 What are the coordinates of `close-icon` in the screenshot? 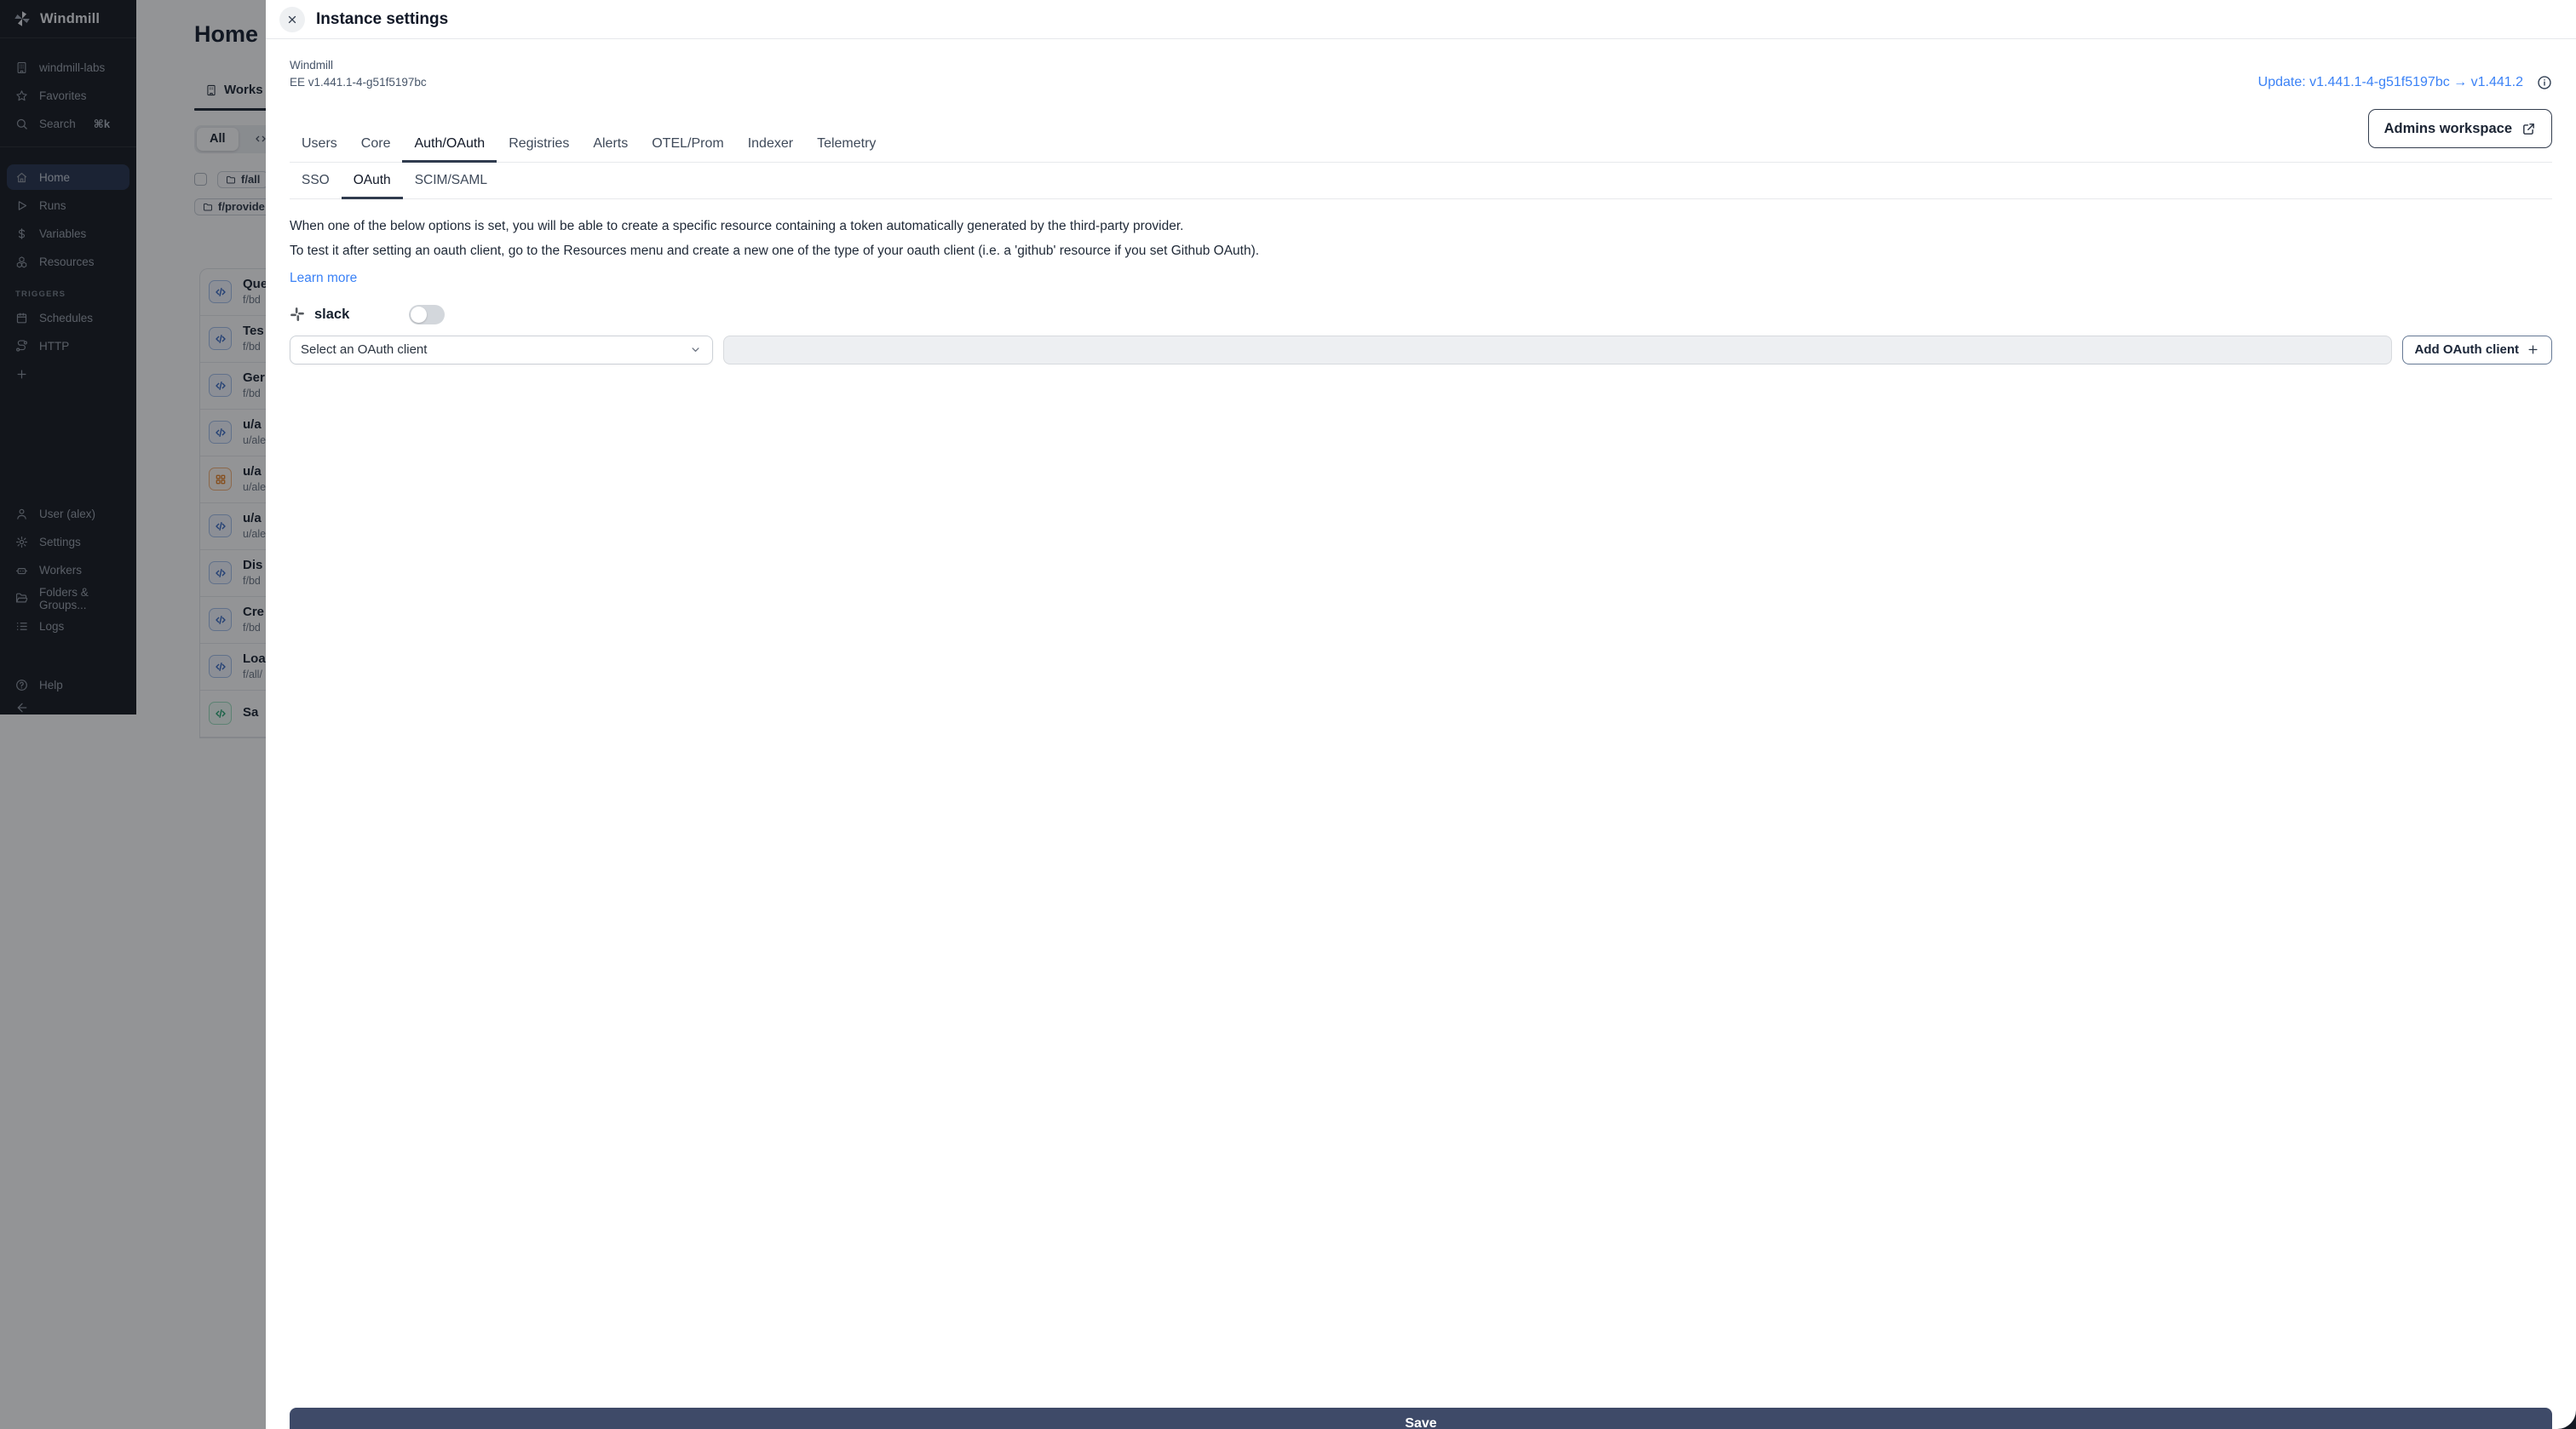 It's located at (292, 20).